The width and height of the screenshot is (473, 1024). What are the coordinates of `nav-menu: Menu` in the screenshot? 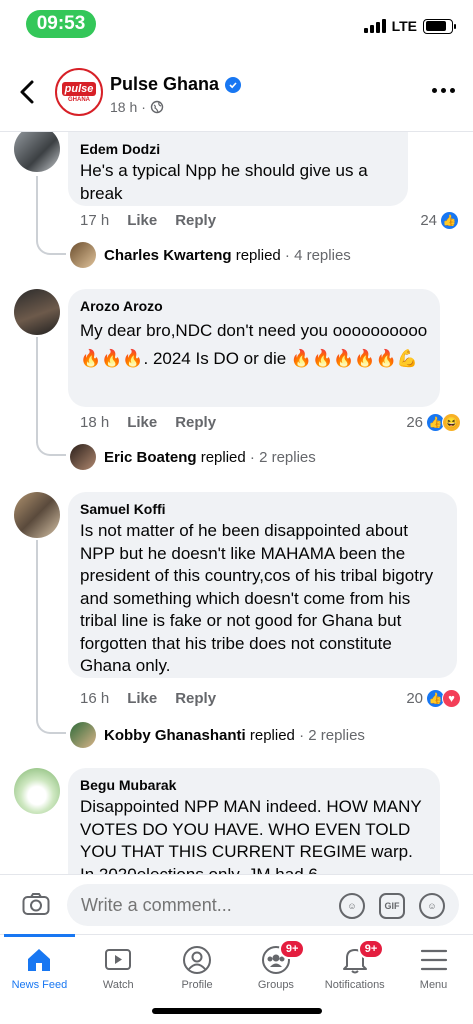 It's located at (433, 965).